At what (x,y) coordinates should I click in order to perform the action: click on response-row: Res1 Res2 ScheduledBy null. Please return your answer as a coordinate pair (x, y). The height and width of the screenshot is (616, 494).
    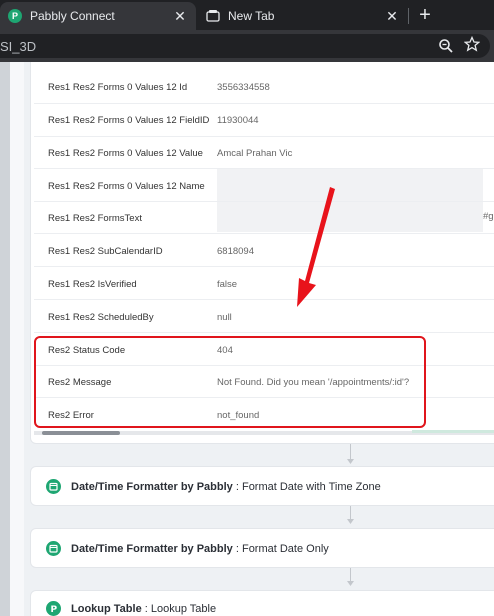
    Looking at the image, I should click on (264, 316).